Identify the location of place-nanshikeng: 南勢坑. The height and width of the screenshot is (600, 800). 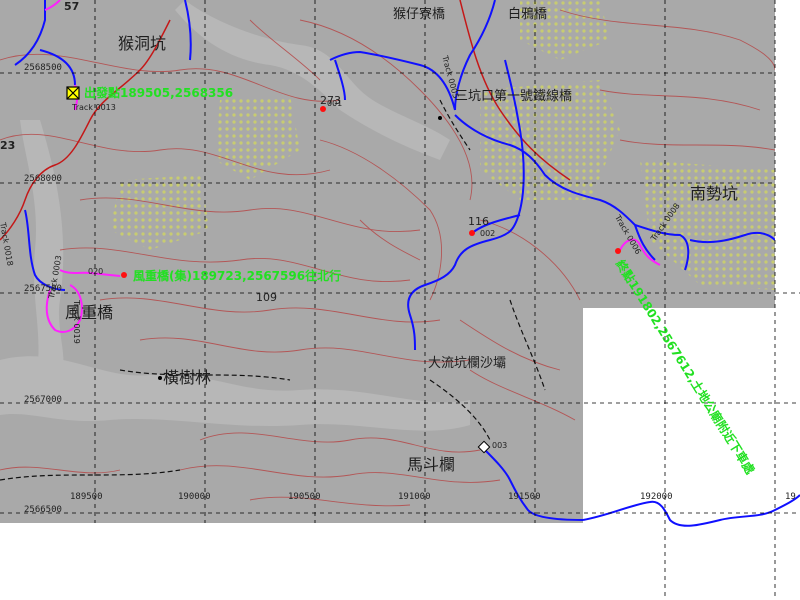
(714, 193).